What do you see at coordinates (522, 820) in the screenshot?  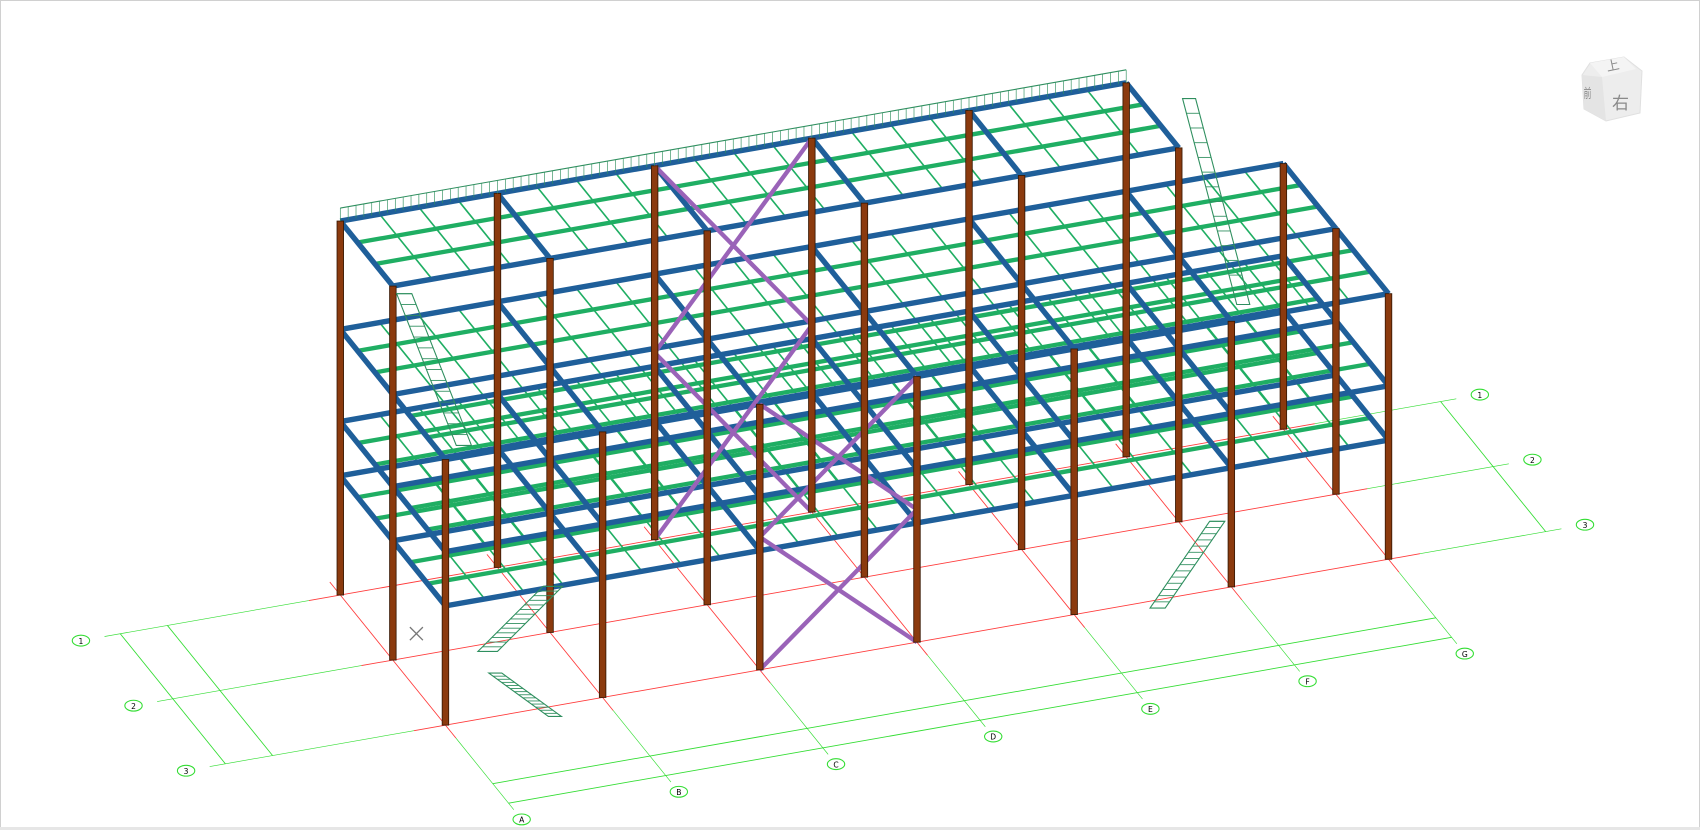 I see `grid-axis-label: A` at bounding box center [522, 820].